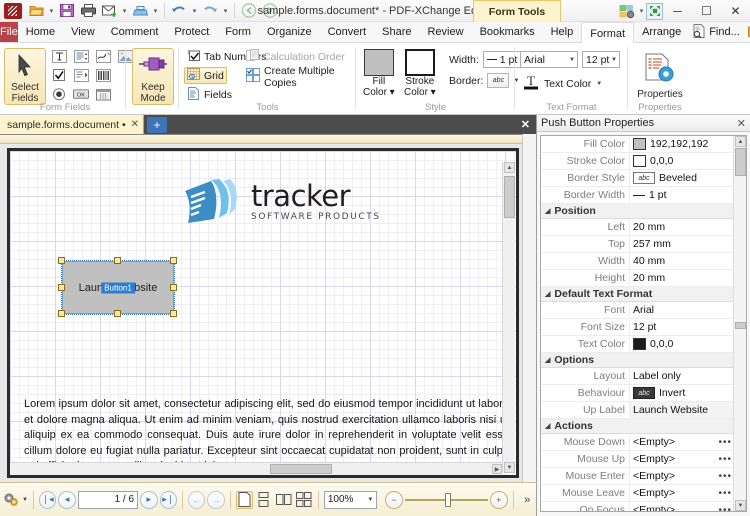 This screenshot has height=516, width=750. Describe the element at coordinates (59, 56) in the screenshot. I see `text-field-icon` at that location.